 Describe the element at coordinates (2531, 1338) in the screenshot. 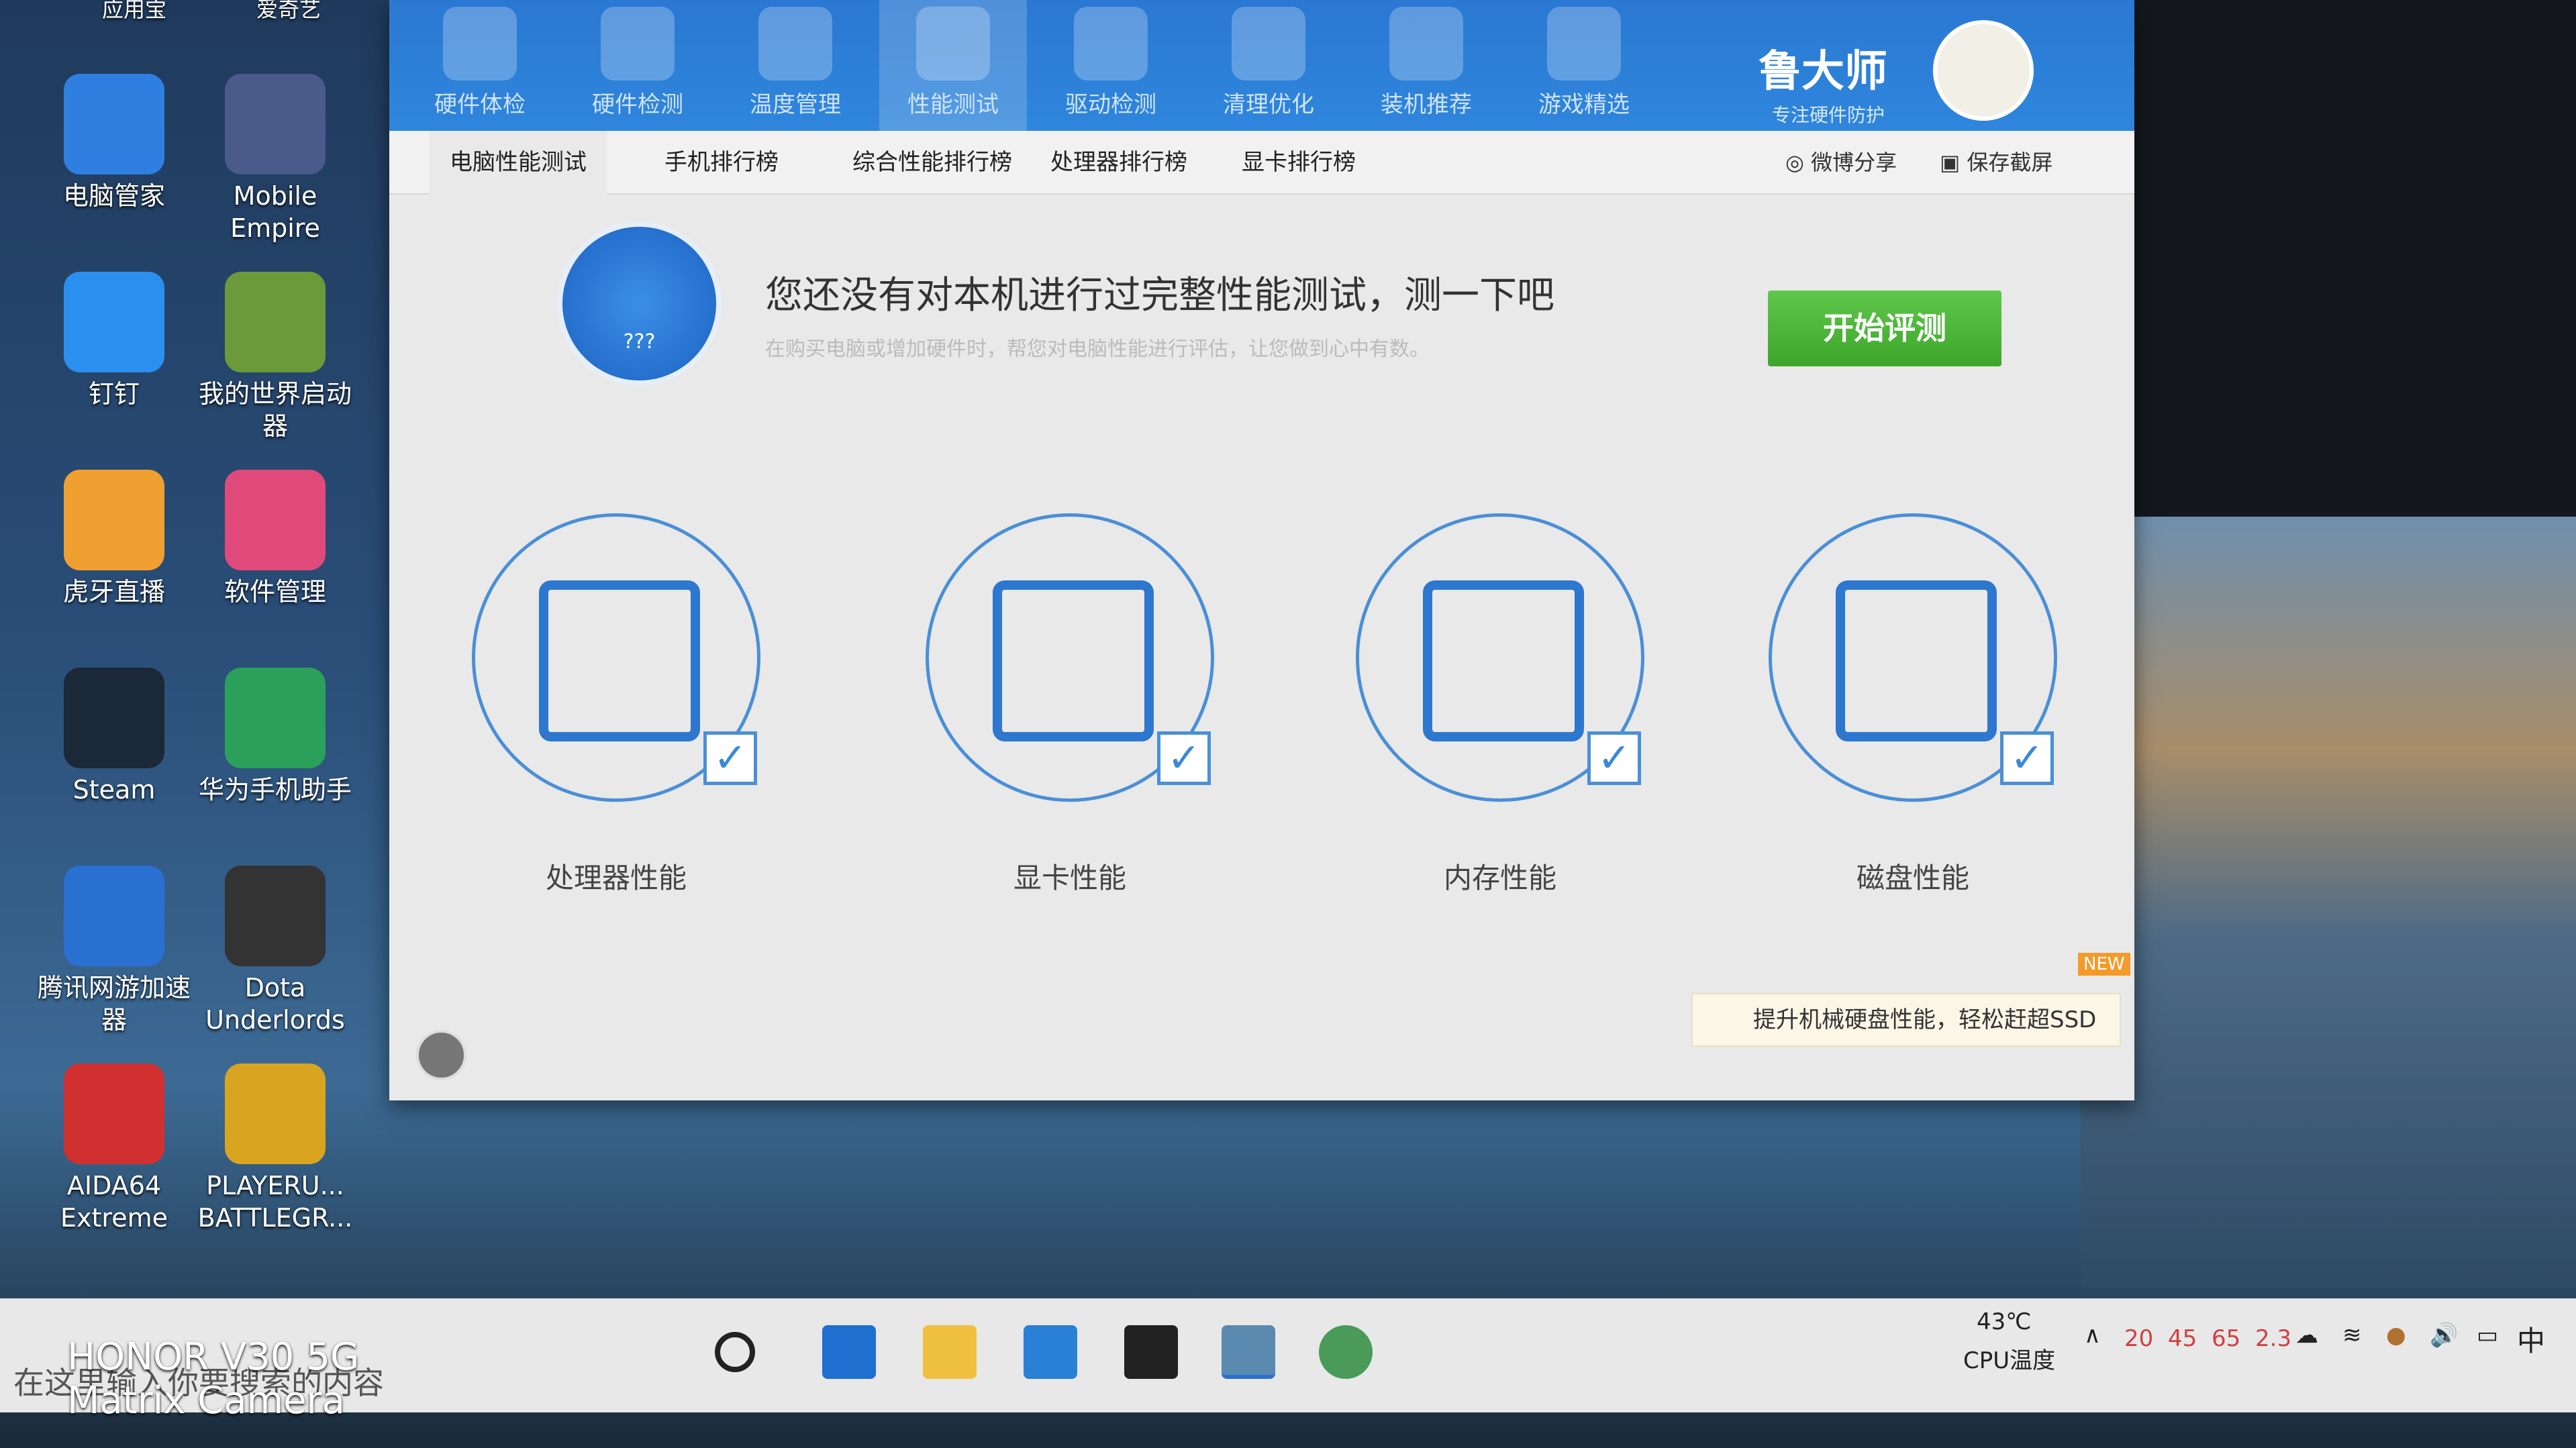

I see `ime-indicator: 中` at that location.